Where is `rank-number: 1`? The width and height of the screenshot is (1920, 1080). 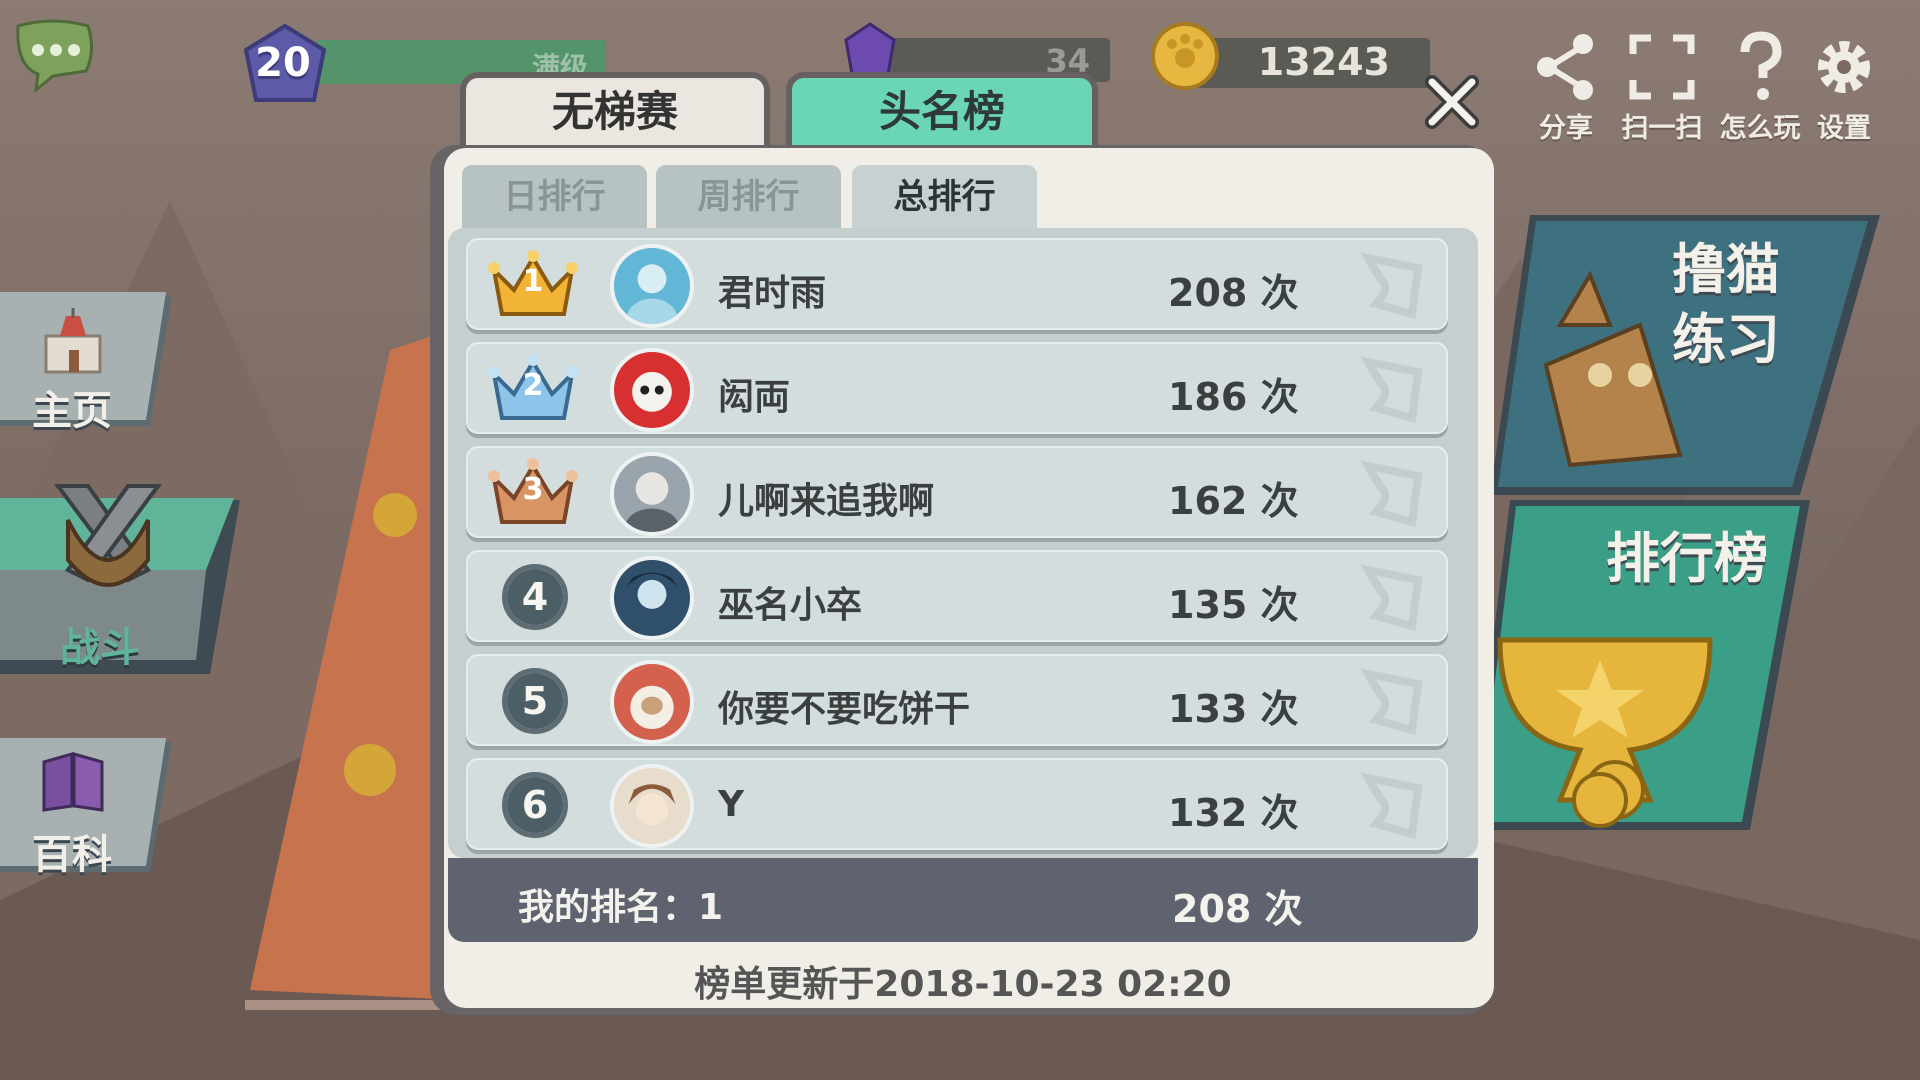 rank-number: 1 is located at coordinates (533, 281).